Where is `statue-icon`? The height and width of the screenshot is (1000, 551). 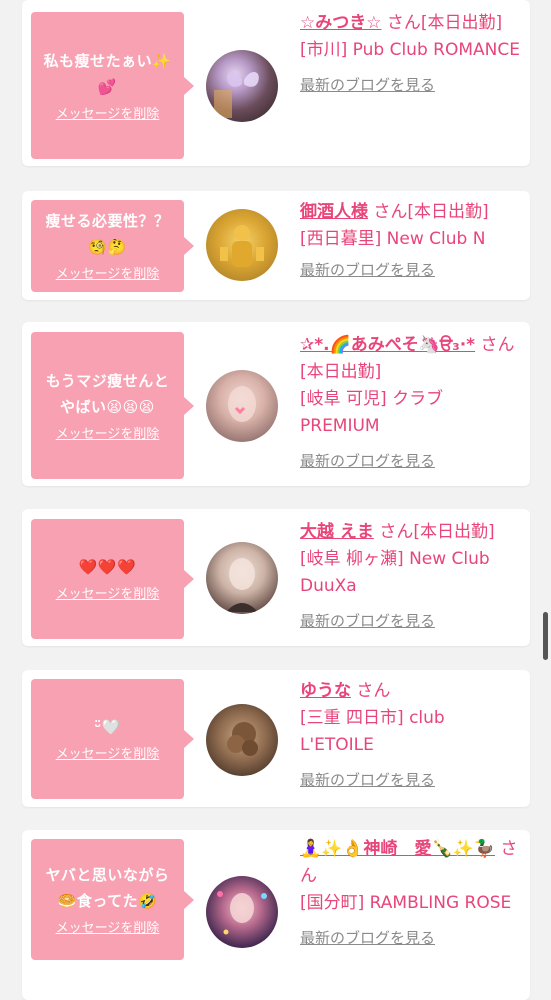
statue-icon is located at coordinates (242, 246).